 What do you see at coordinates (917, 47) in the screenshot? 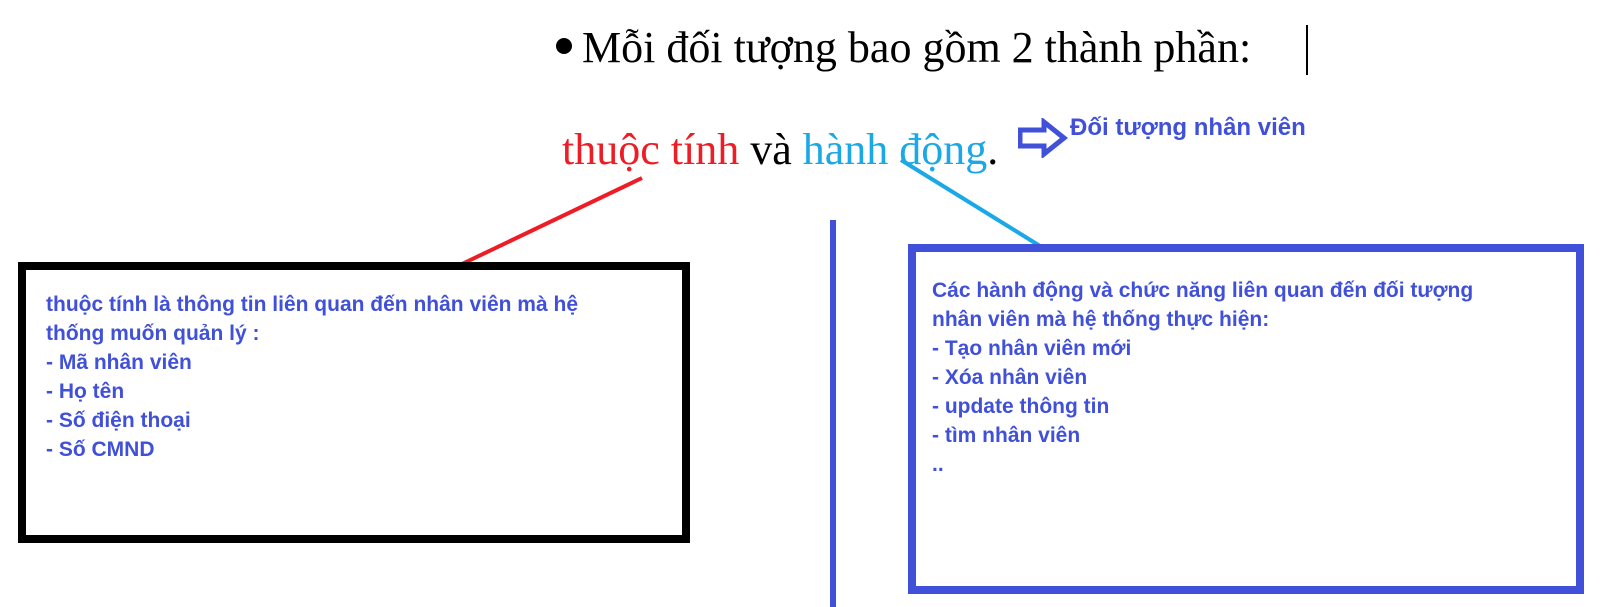
I see `heading-text: Mỗi đối tượng bao gồm 2 thành phần:` at bounding box center [917, 47].